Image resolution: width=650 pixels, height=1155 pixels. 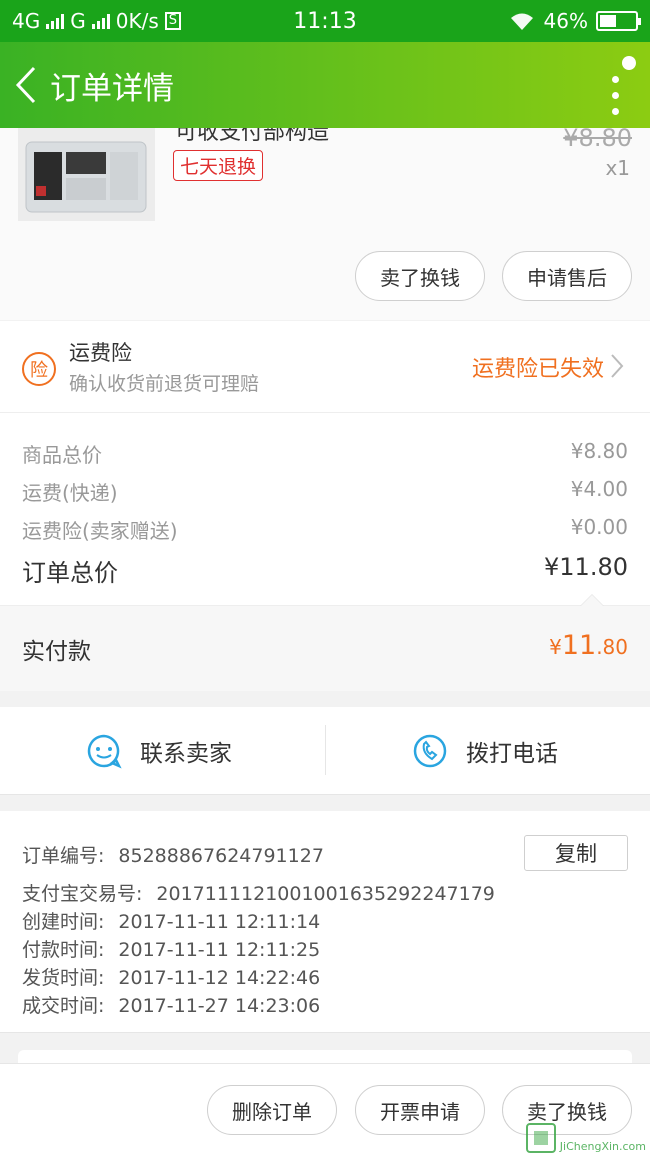 I want to click on alipay-number-row: 支付宝交易号: 2017111121001001635292247179, so click(x=258, y=892).